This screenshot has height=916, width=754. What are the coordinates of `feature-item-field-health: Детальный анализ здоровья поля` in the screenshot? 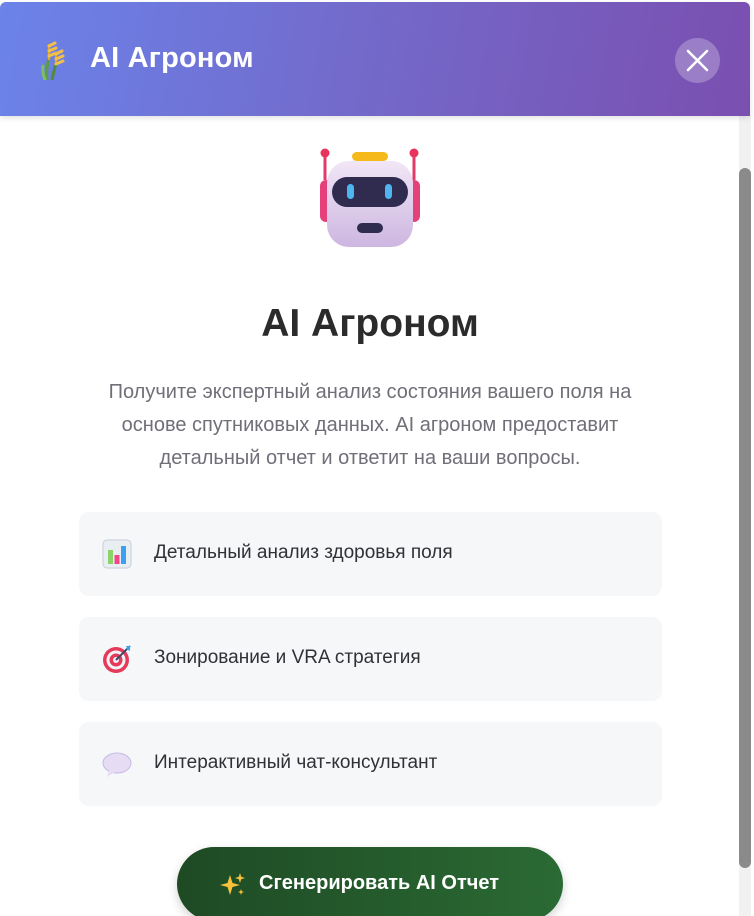 It's located at (370, 554).